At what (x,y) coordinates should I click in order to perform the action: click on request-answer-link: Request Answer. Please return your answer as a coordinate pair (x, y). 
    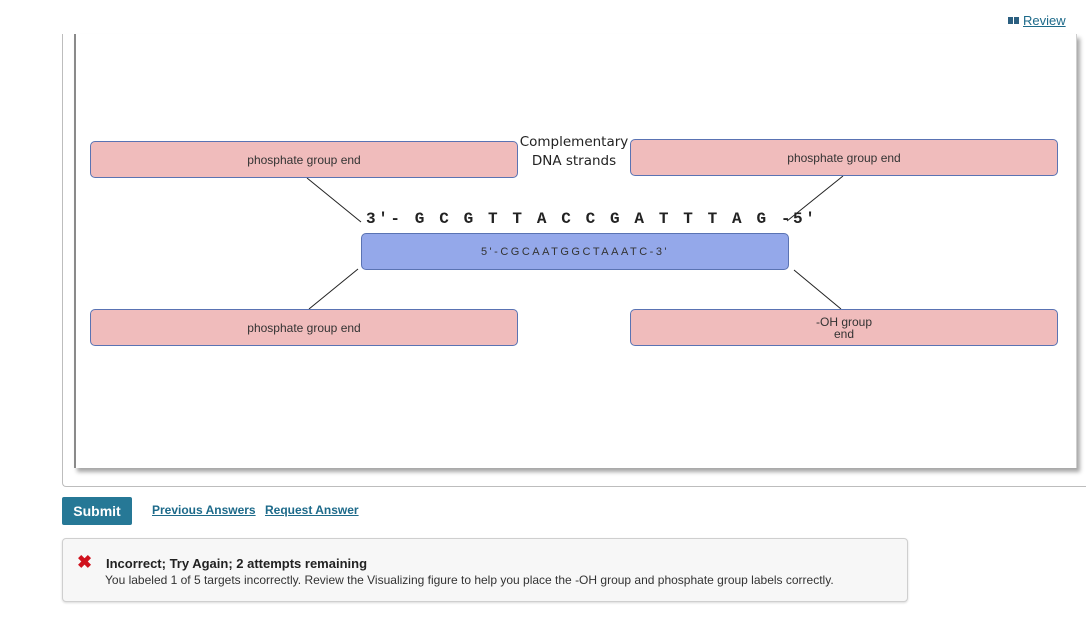
    Looking at the image, I should click on (312, 510).